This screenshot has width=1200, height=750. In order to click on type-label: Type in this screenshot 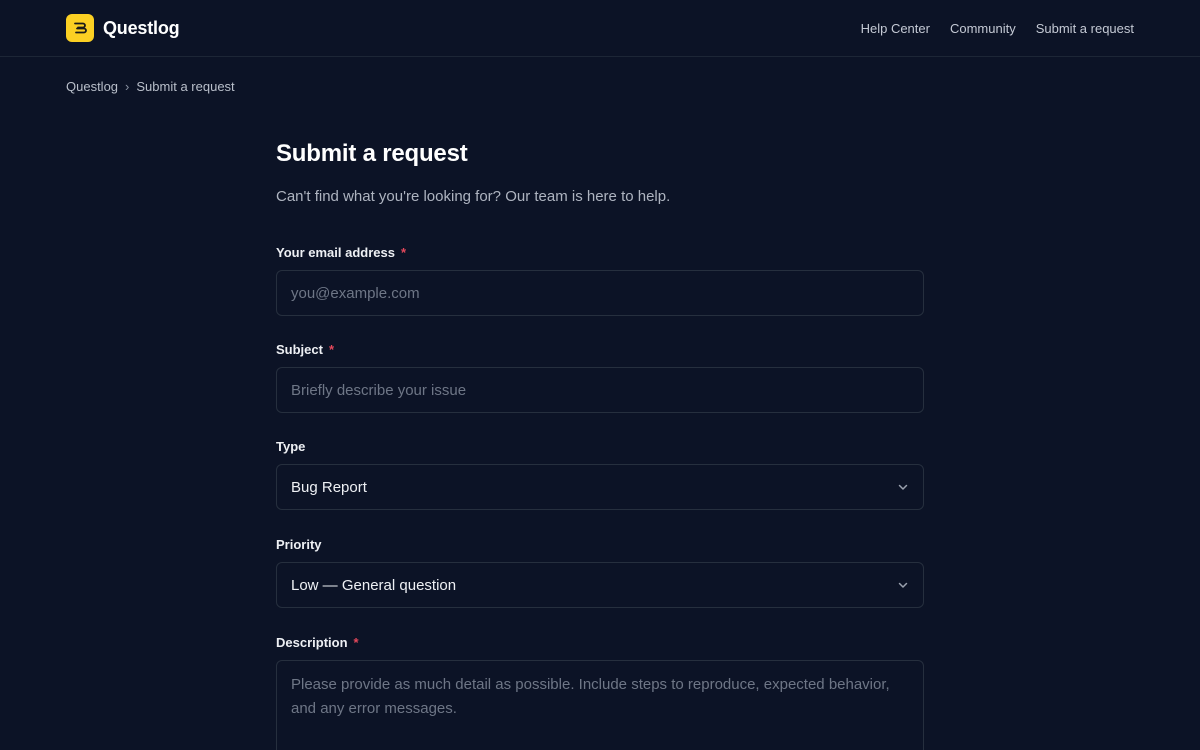, I will do `click(291, 446)`.